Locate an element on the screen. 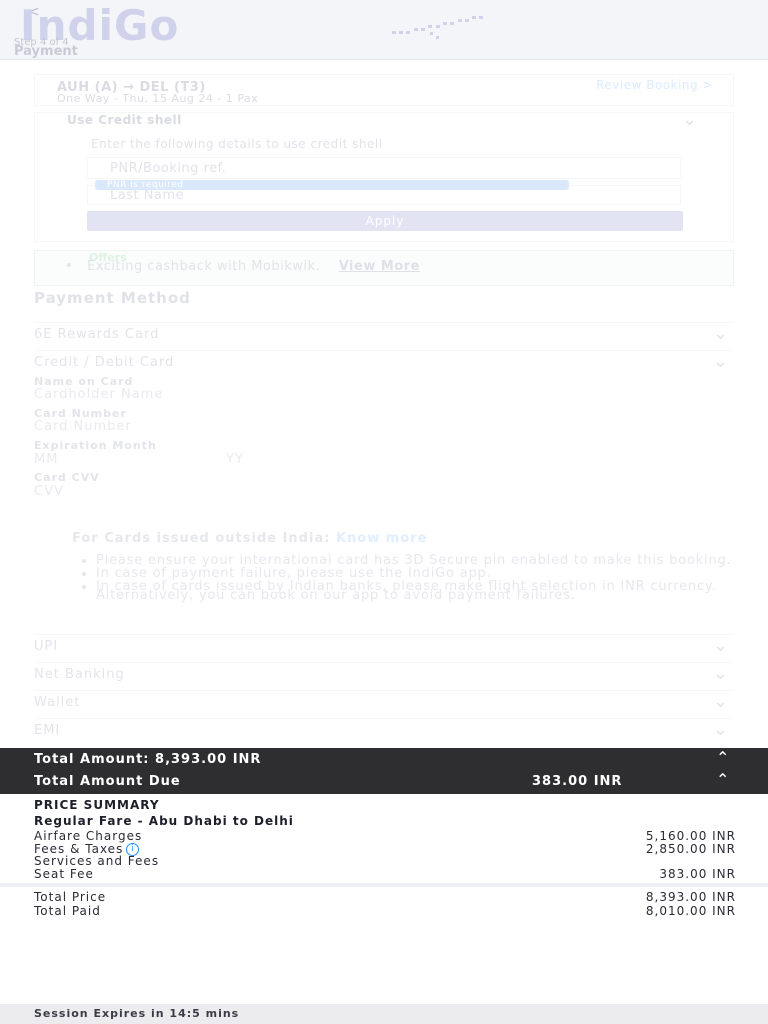  review-booking-link: Review Booking > is located at coordinates (654, 85).